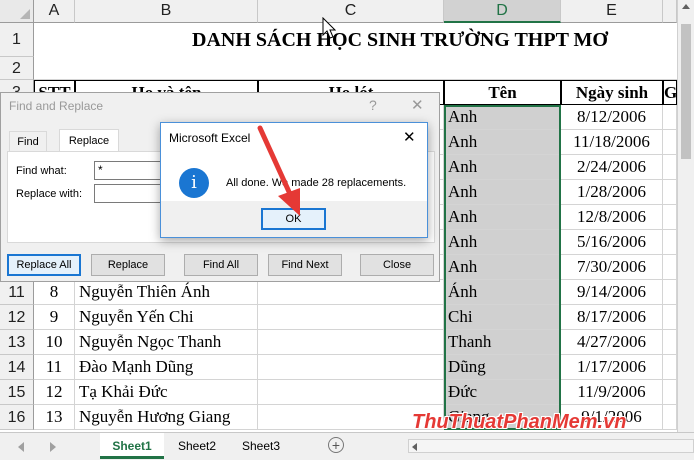 Image resolution: width=694 pixels, height=460 pixels. What do you see at coordinates (612, 317) in the screenshot?
I see `cell-ngay-sinh: 8/17/2006` at bounding box center [612, 317].